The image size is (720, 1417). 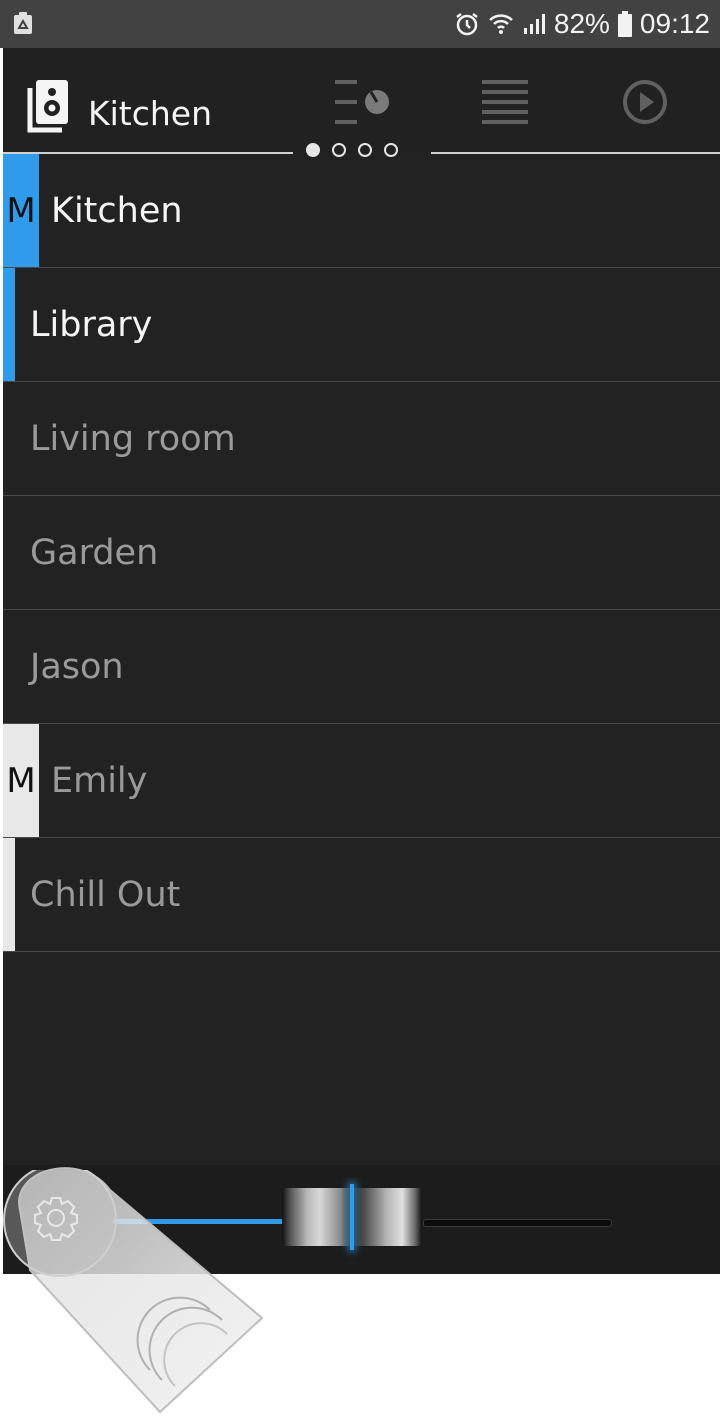 I want to click on volume-slider-knob, so click(x=351, y=1217).